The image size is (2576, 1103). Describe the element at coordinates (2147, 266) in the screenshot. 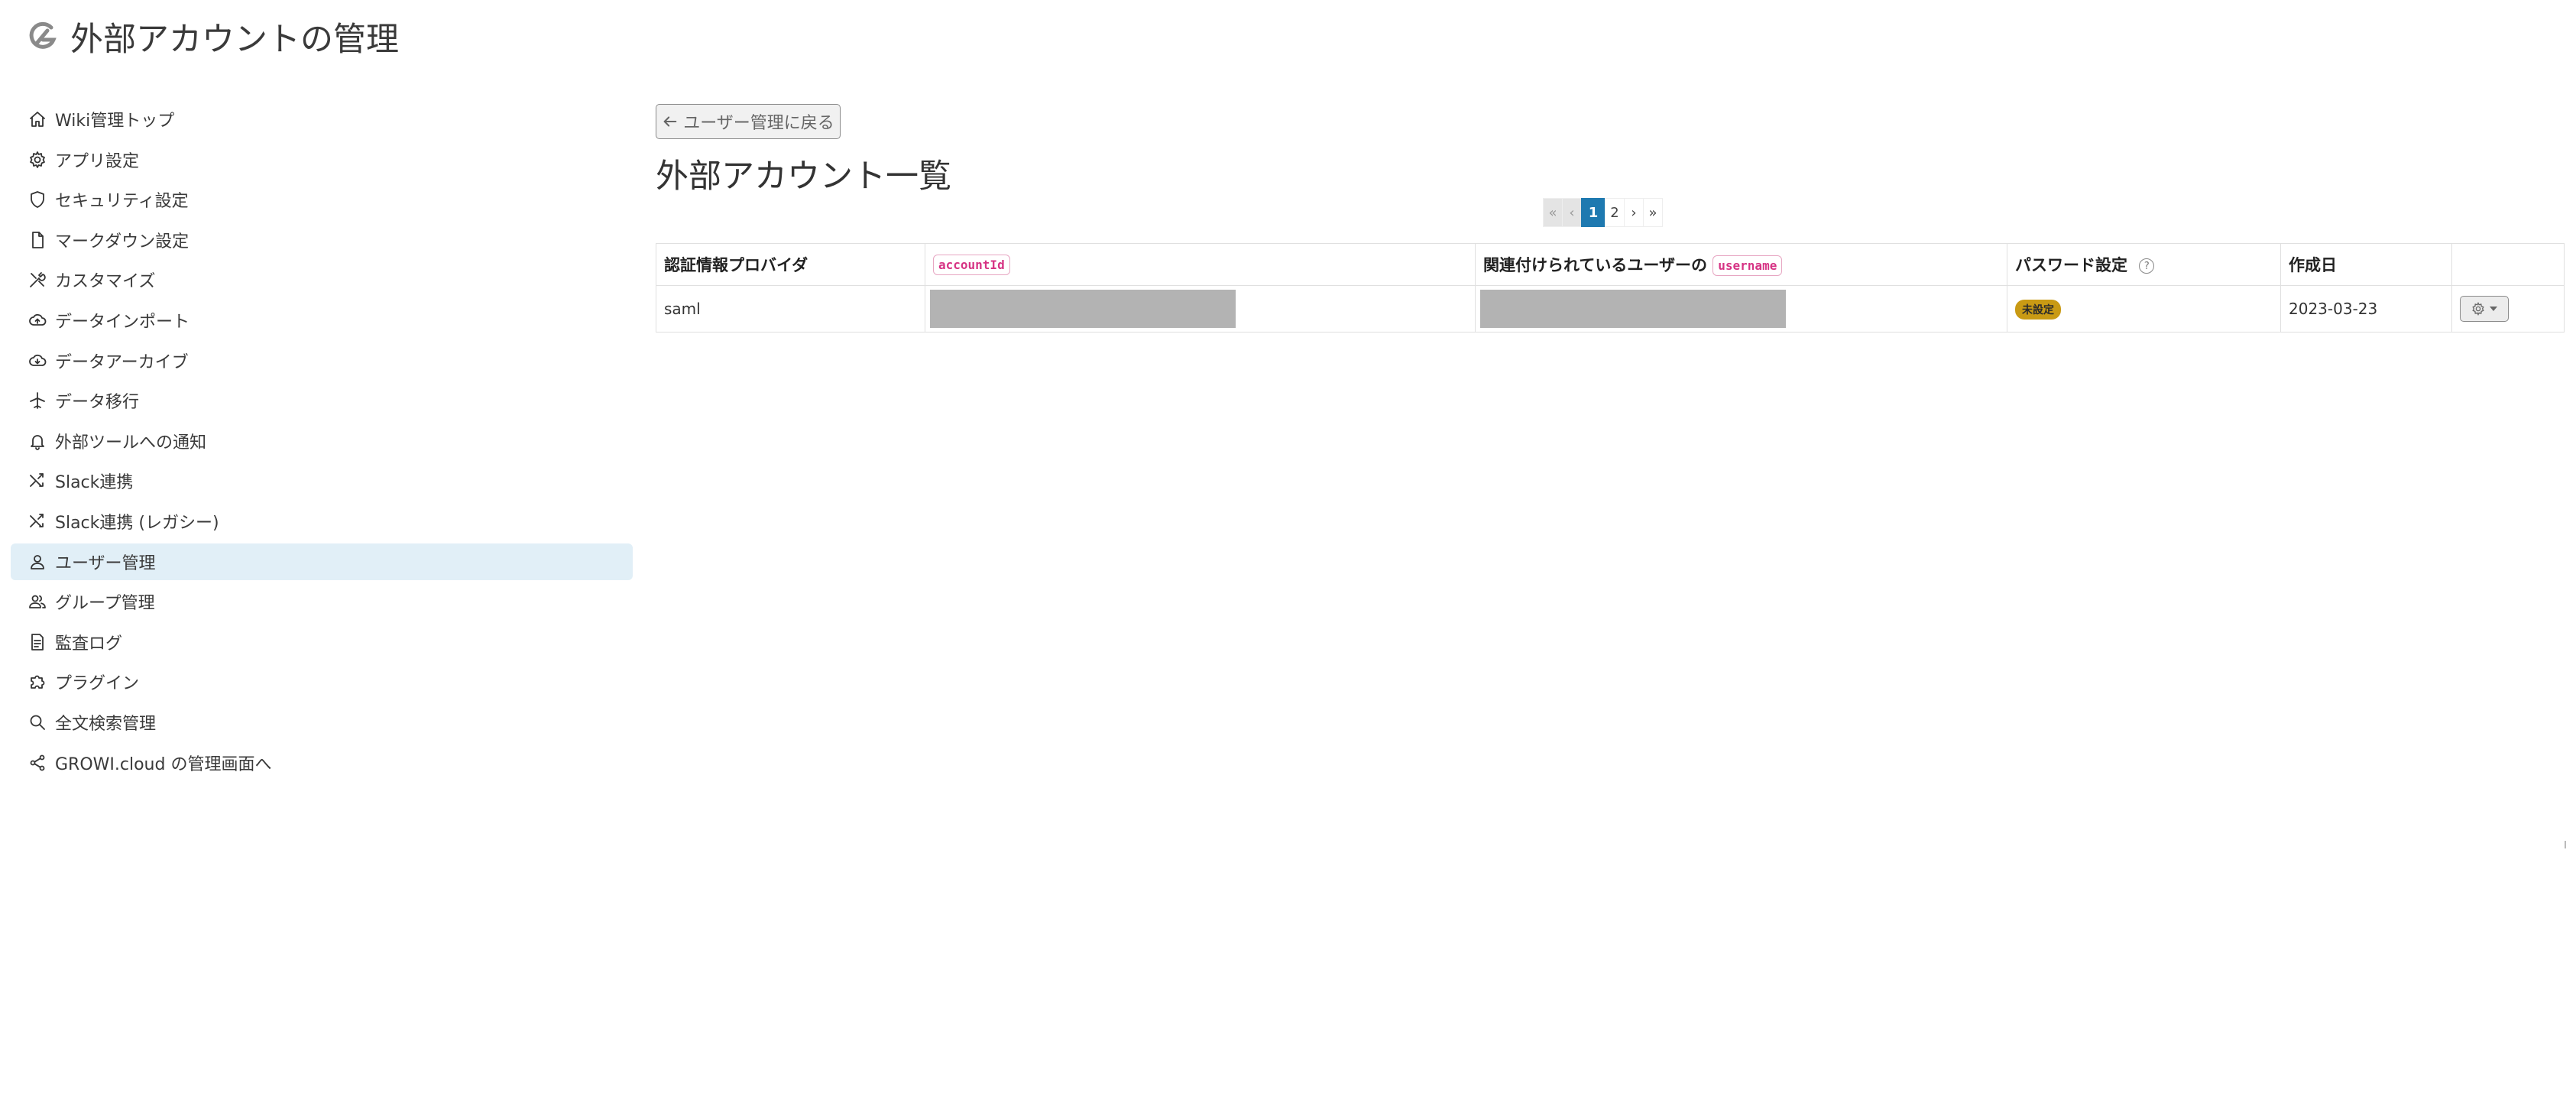

I see `help-icon: ?` at that location.